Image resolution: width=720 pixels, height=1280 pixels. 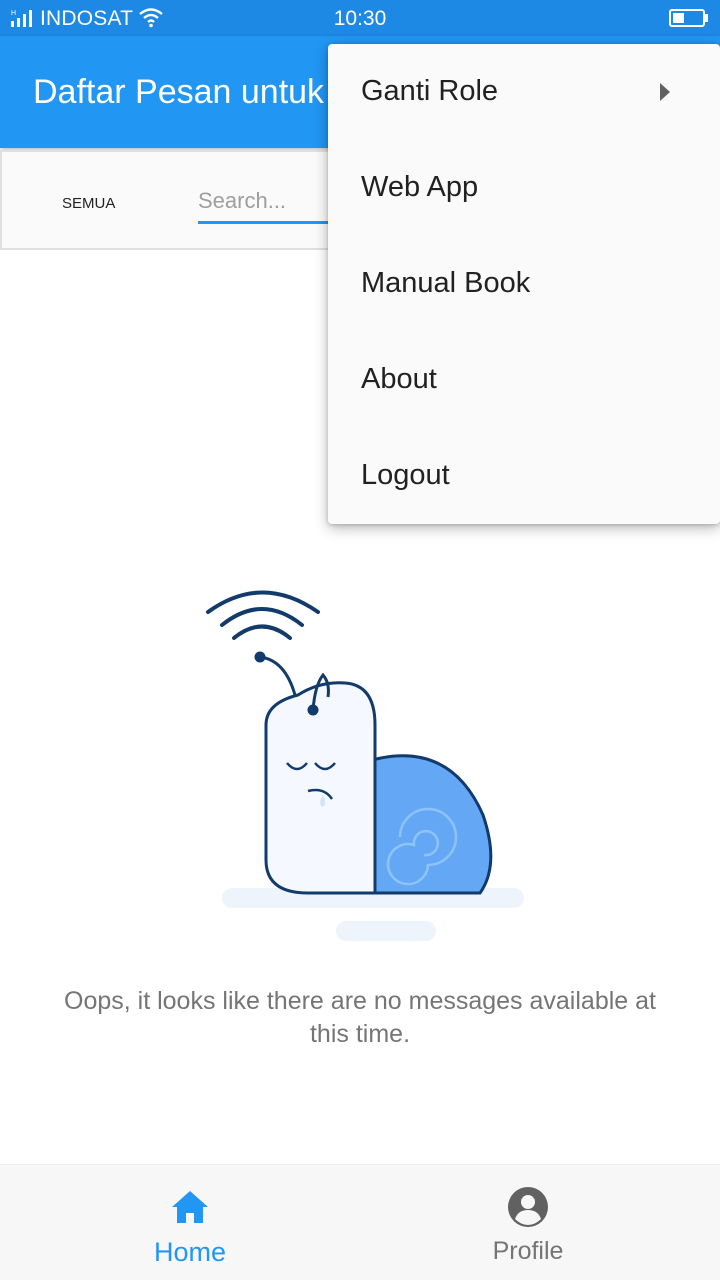 What do you see at coordinates (430, 91) in the screenshot?
I see `menu-item-label: Ganti Role` at bounding box center [430, 91].